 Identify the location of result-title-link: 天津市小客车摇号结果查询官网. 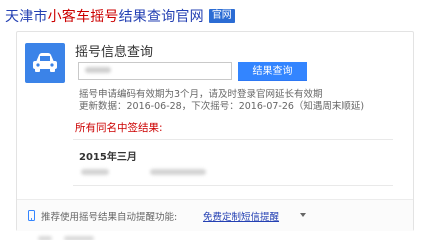
(104, 16).